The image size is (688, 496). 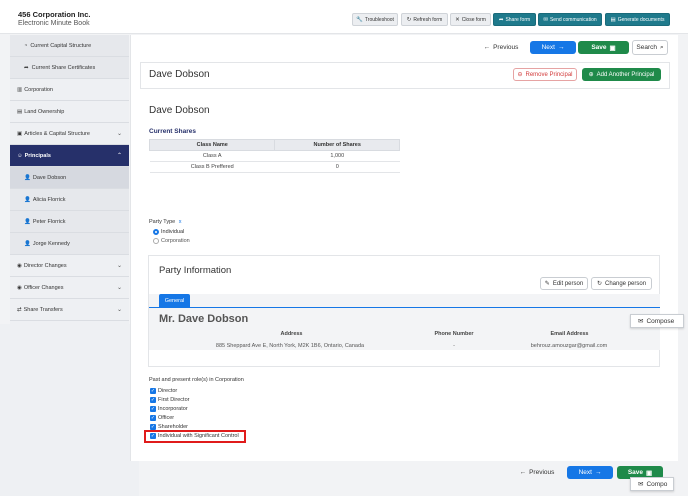 What do you see at coordinates (473, 19) in the screenshot?
I see `close-form-label: Close form` at bounding box center [473, 19].